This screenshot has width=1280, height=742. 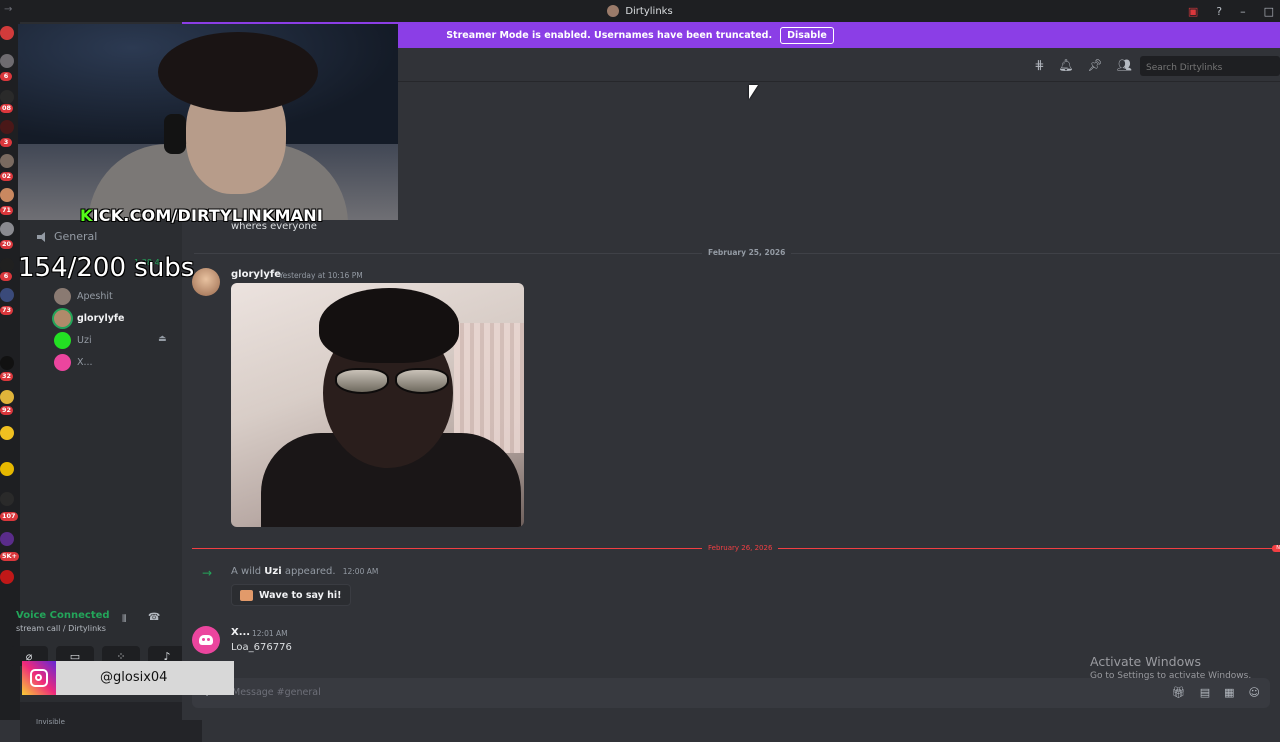 I want to click on disconnect-icon: ☎, so click(x=154, y=617).